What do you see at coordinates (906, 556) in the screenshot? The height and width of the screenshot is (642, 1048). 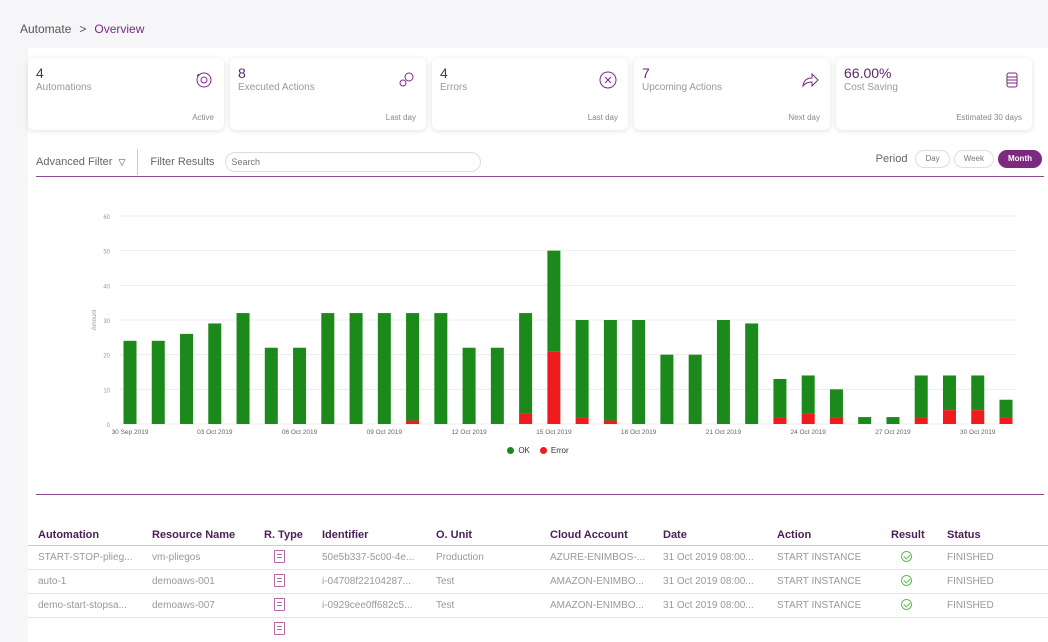 I see `check-circle-icon` at bounding box center [906, 556].